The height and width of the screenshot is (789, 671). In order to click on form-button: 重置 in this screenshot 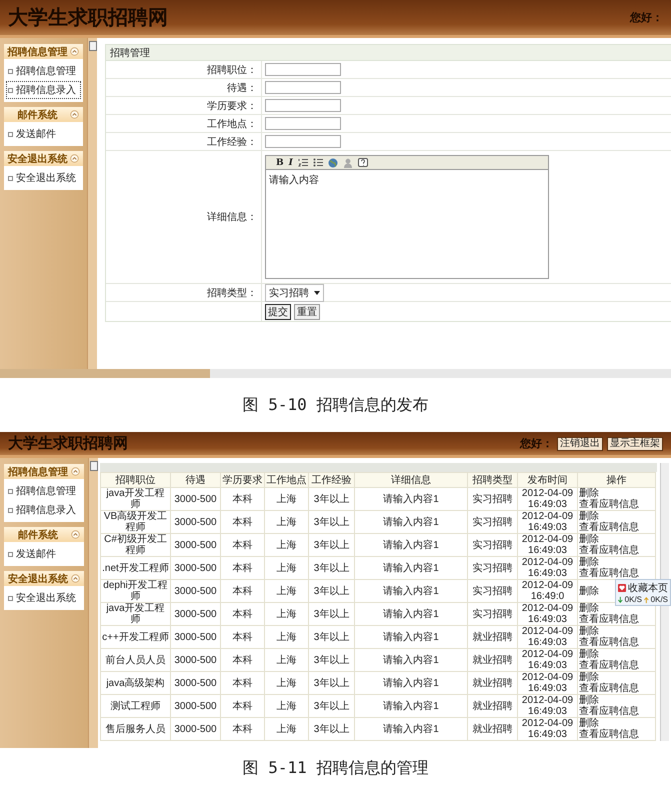, I will do `click(307, 312)`.